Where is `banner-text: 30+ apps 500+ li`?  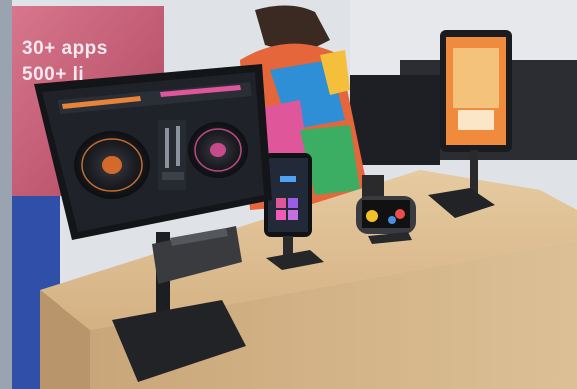 banner-text: 30+ apps 500+ li is located at coordinates (97, 62).